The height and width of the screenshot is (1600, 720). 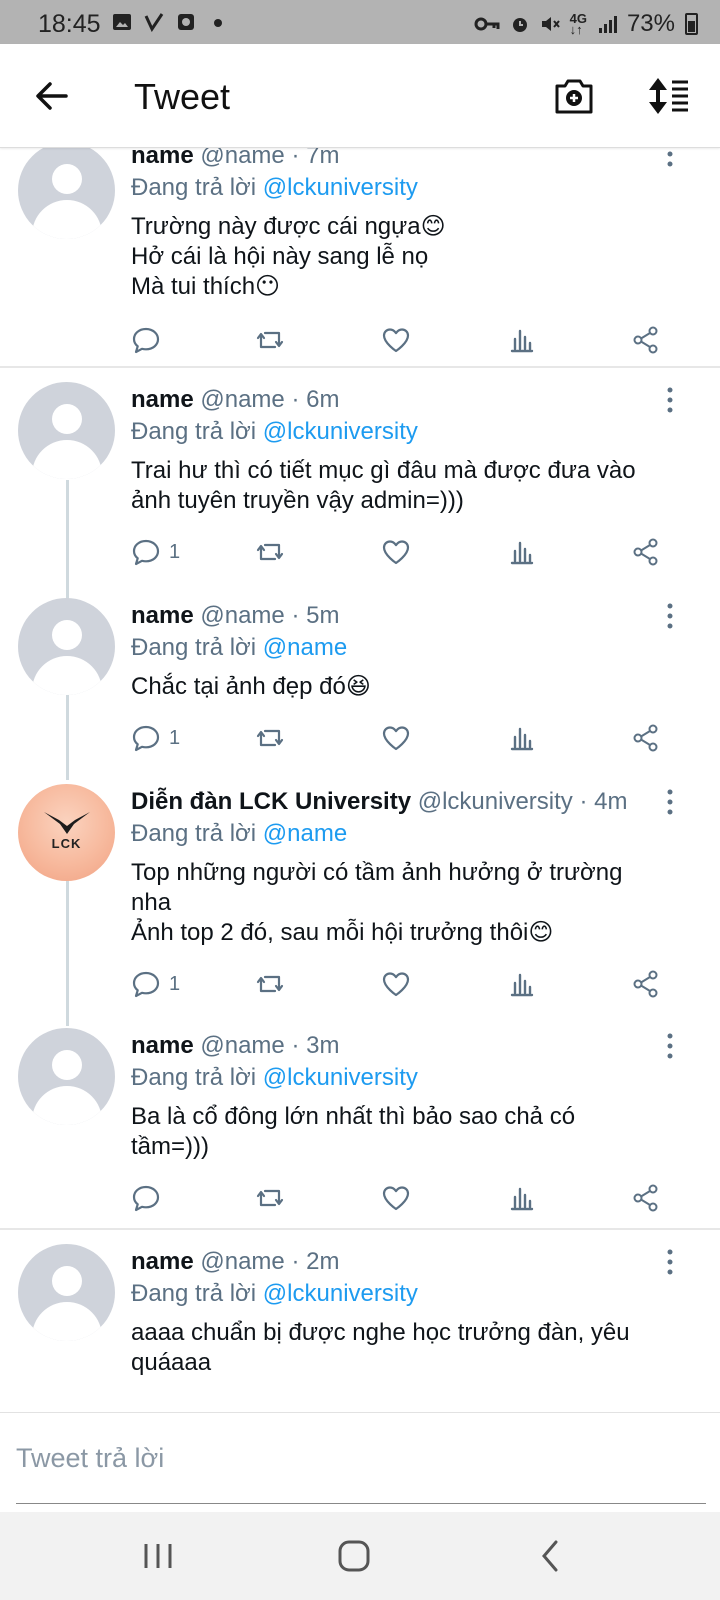 I want to click on recent-apps-icon, so click(x=158, y=1556).